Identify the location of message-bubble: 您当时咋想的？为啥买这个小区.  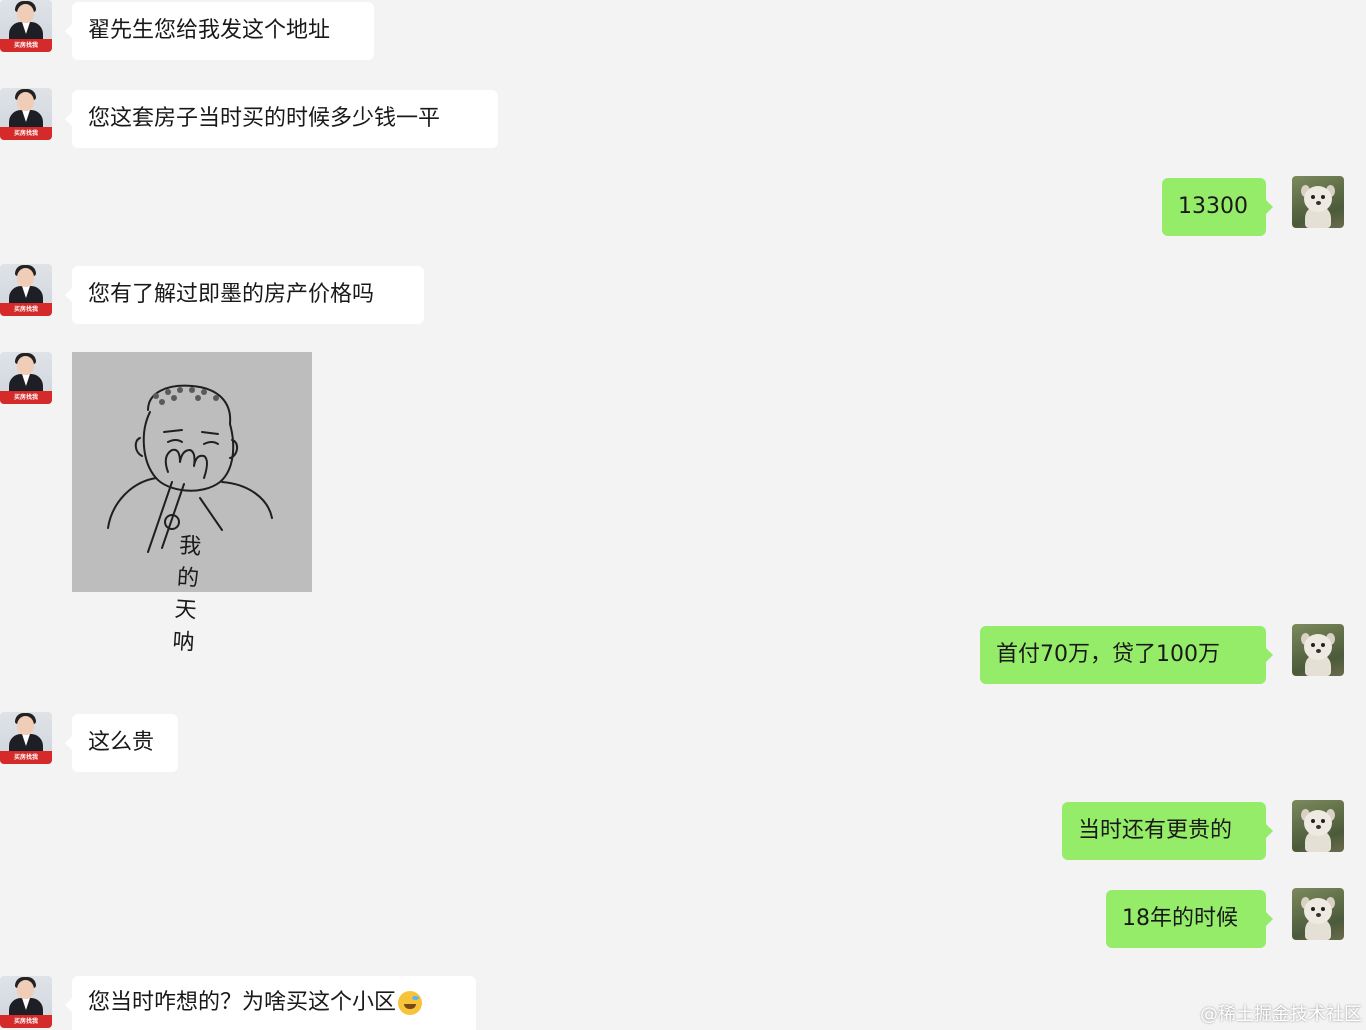
(270, 1003).